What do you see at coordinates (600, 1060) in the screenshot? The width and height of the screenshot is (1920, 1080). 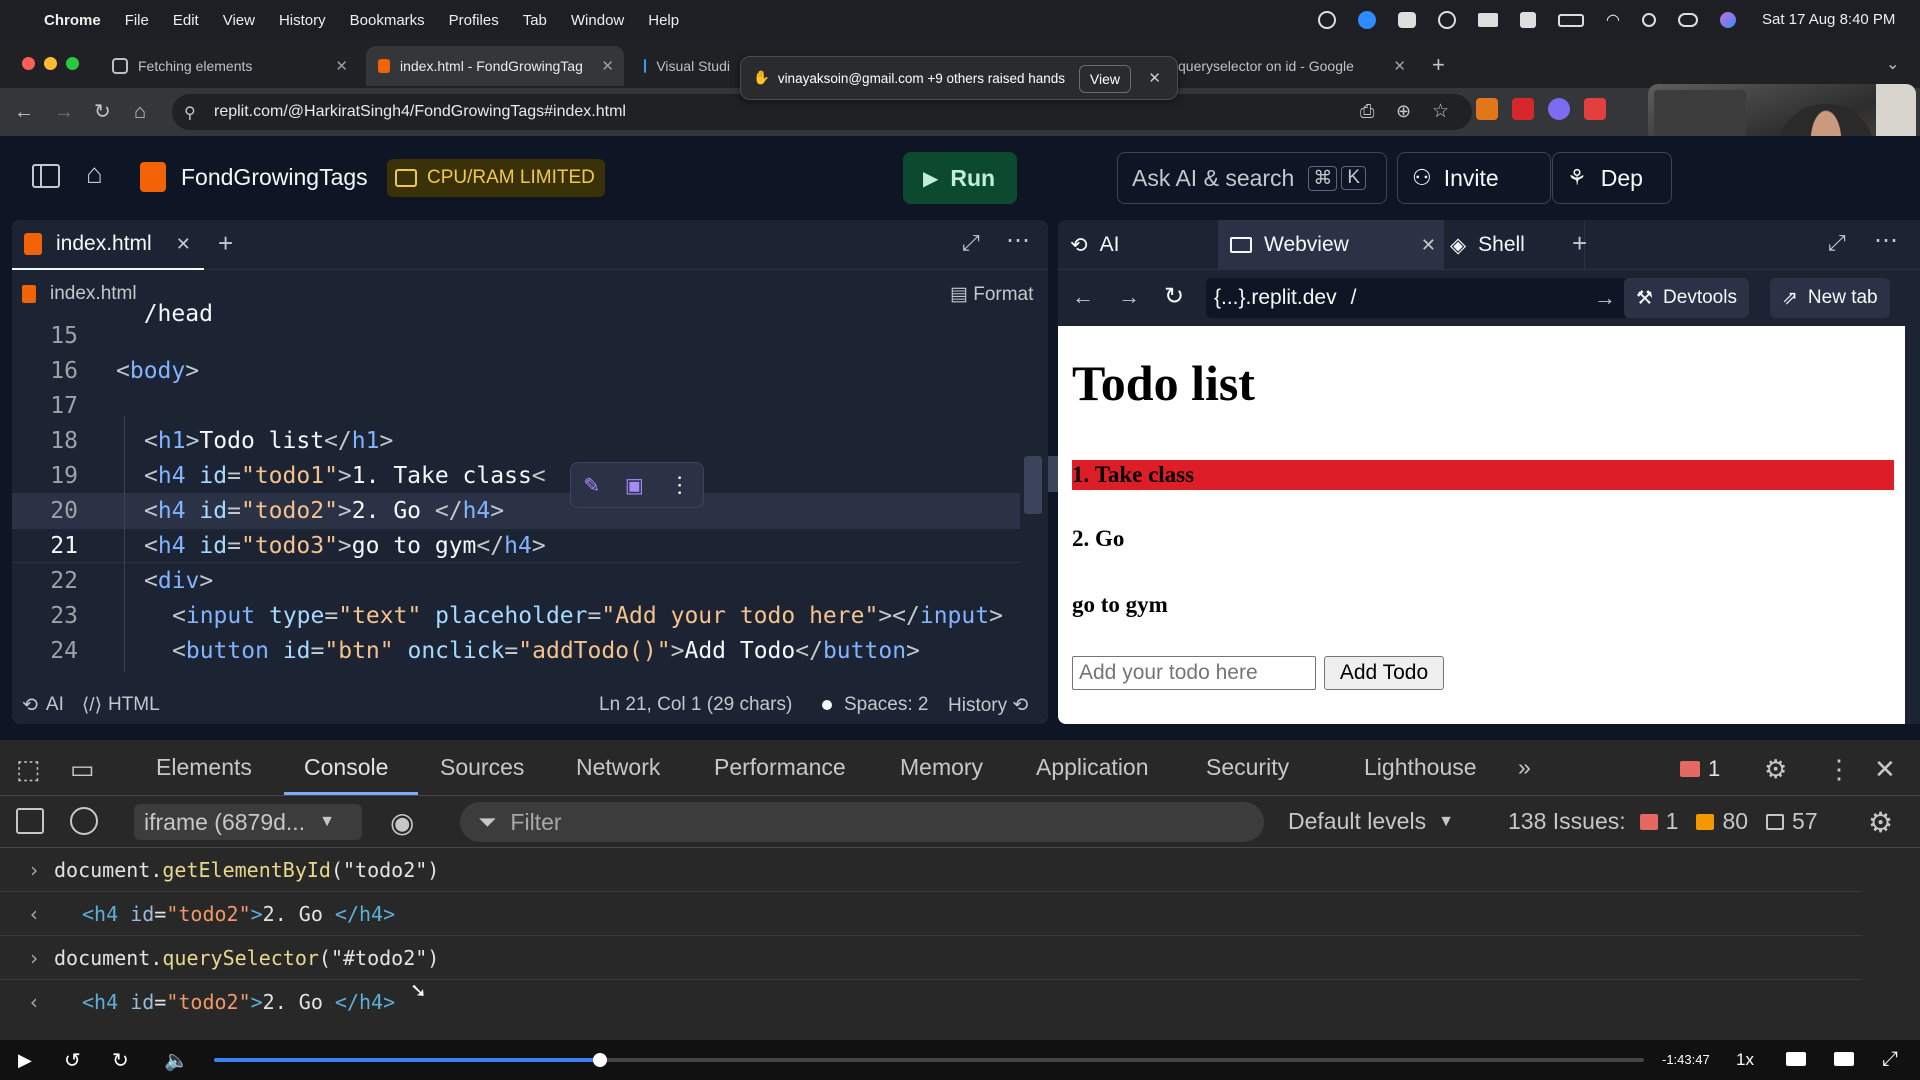 I see `video-progress-knob` at bounding box center [600, 1060].